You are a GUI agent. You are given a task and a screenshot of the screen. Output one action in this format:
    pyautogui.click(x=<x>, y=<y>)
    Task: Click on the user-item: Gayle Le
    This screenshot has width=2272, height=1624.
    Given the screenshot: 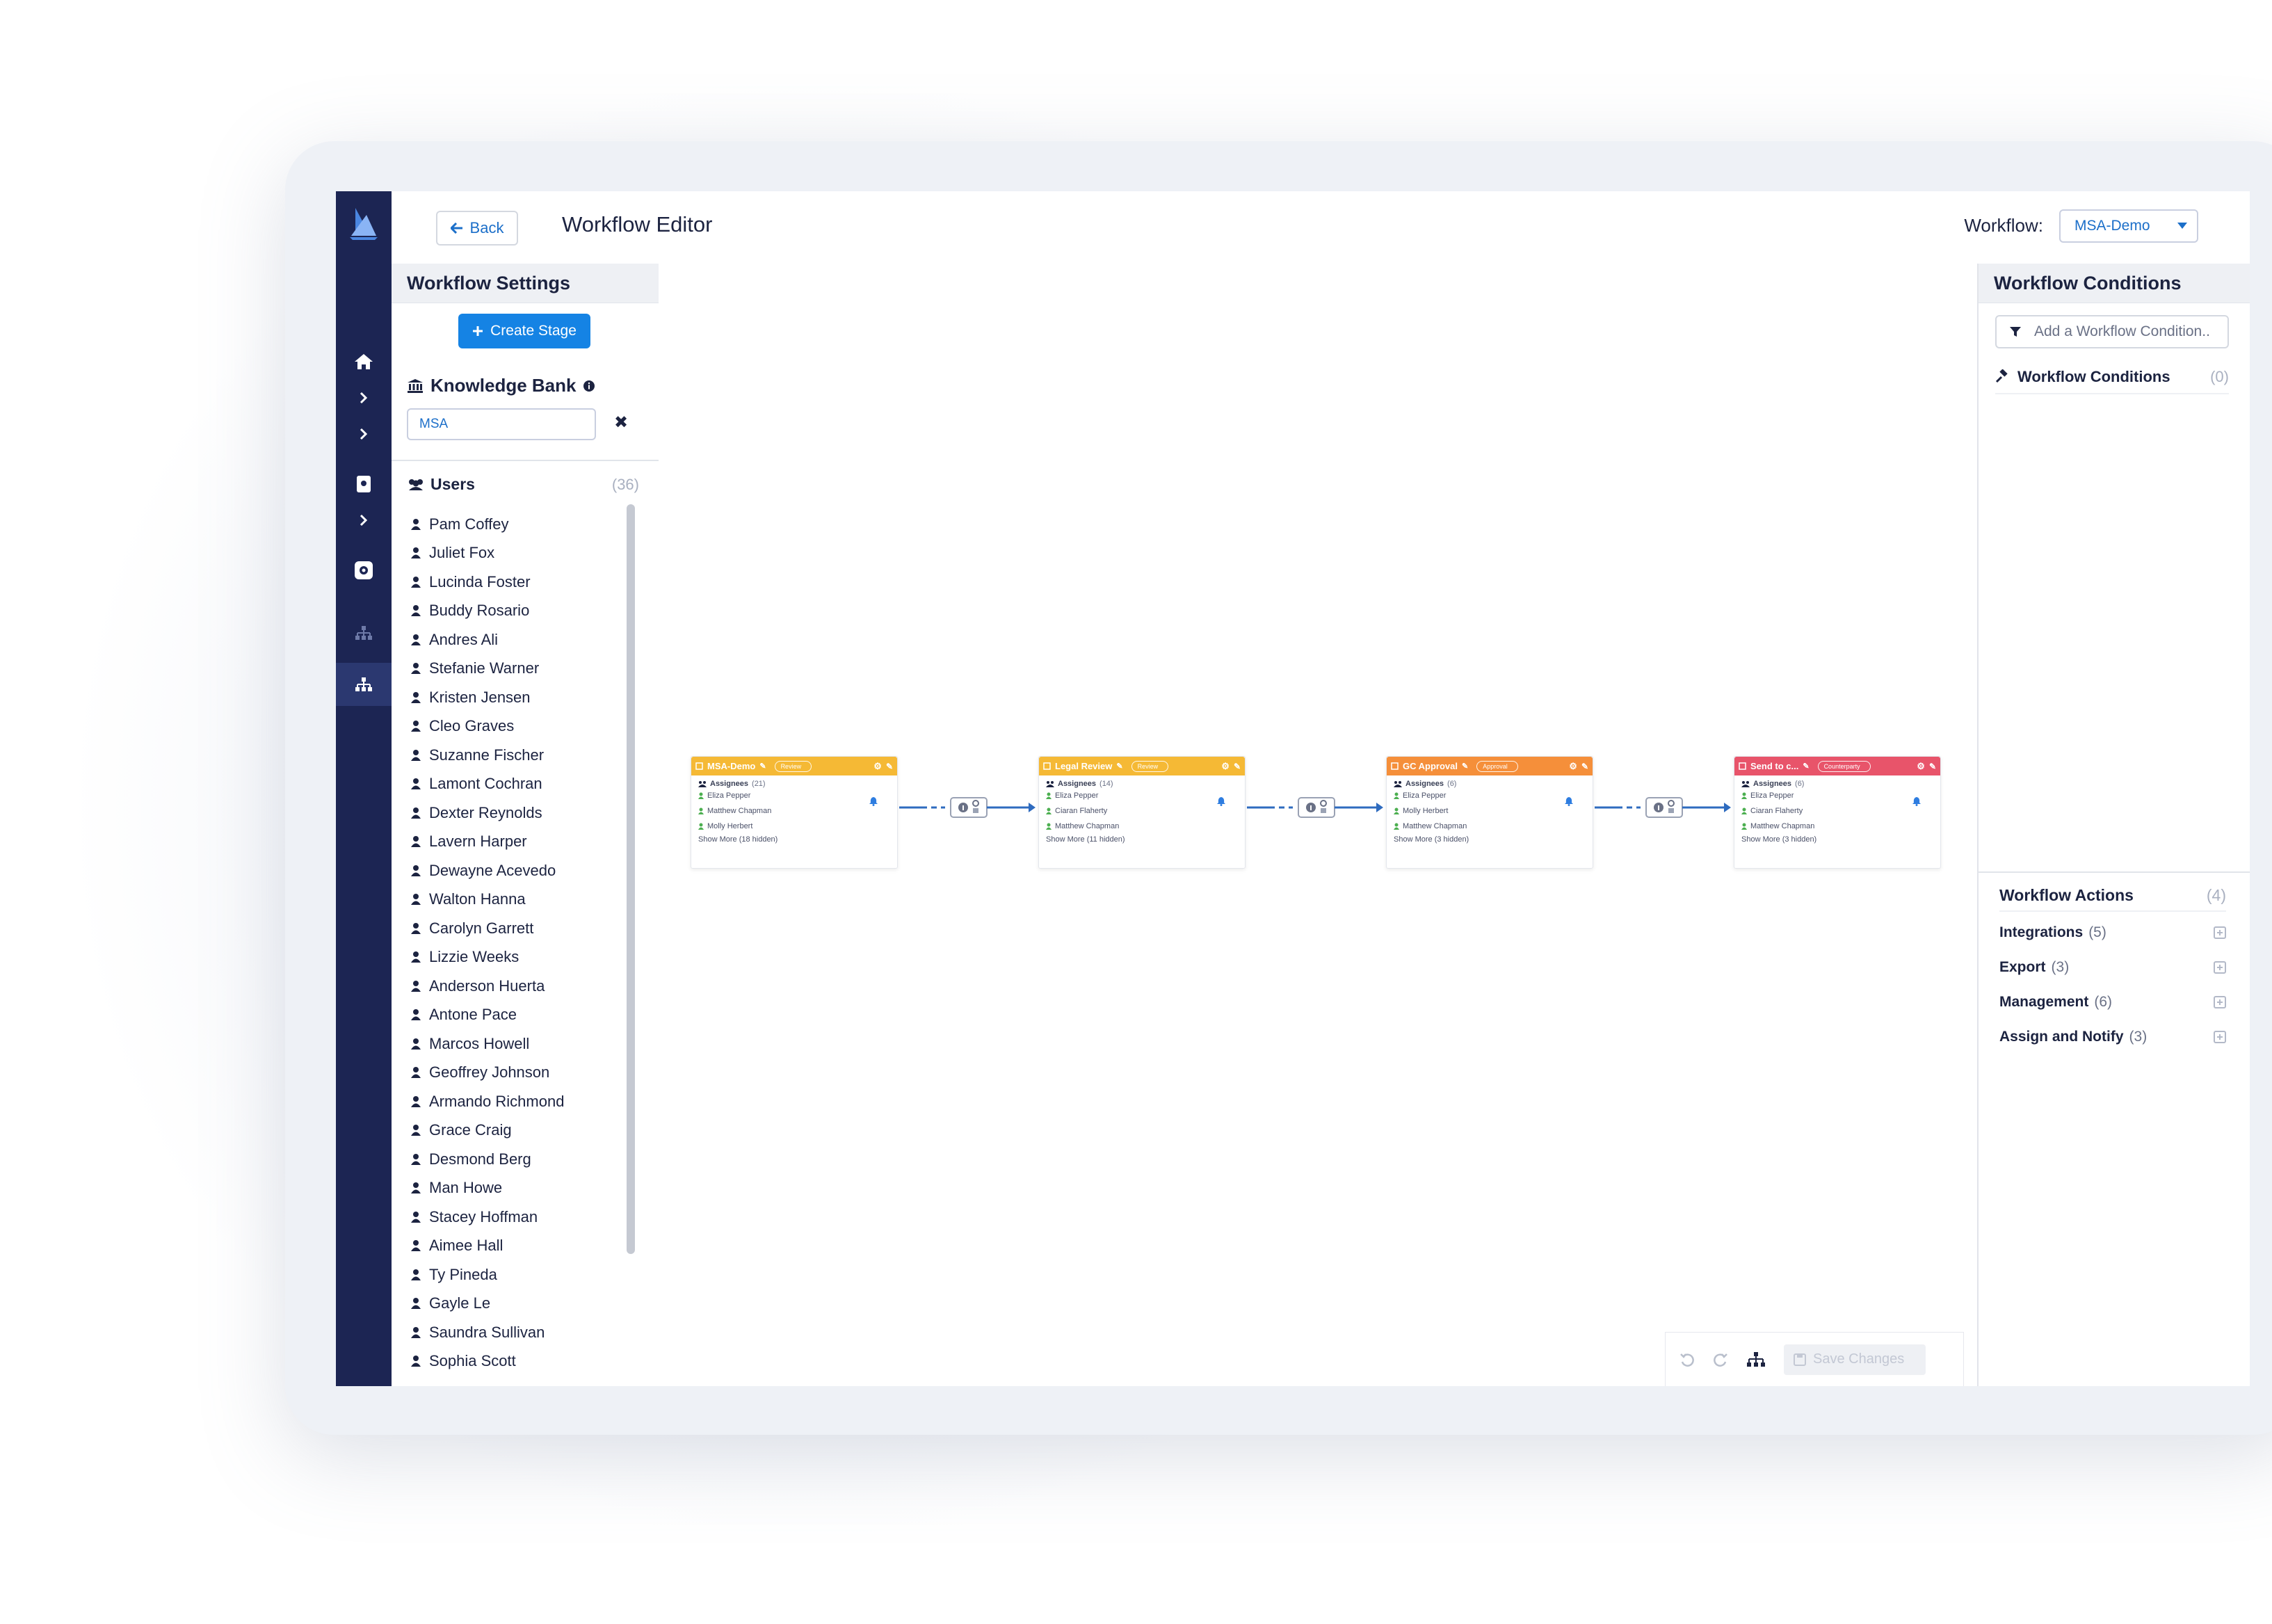 What is the action you would take?
    pyautogui.click(x=515, y=1304)
    